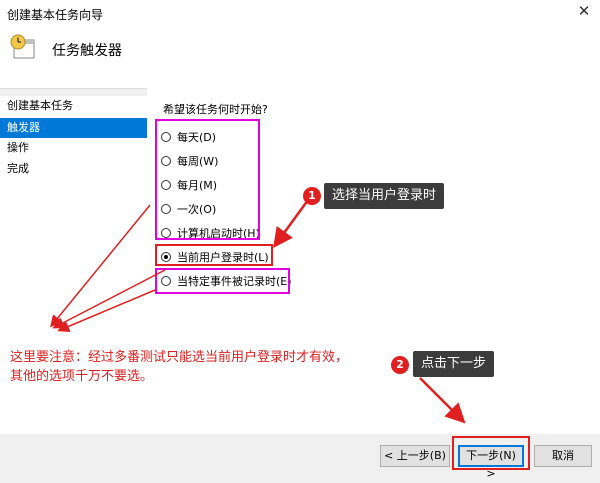  Describe the element at coordinates (222, 281) in the screenshot. I see `highlight-box-event` at that location.